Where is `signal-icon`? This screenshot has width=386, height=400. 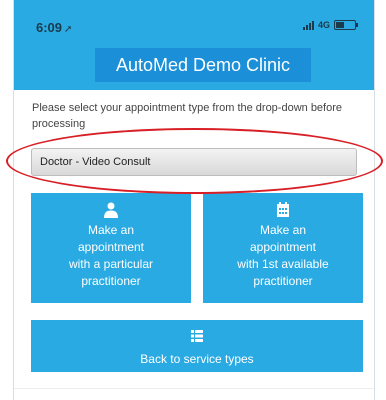 signal-icon is located at coordinates (308, 25).